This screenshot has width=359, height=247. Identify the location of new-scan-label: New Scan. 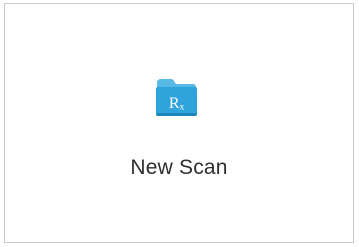
(179, 167).